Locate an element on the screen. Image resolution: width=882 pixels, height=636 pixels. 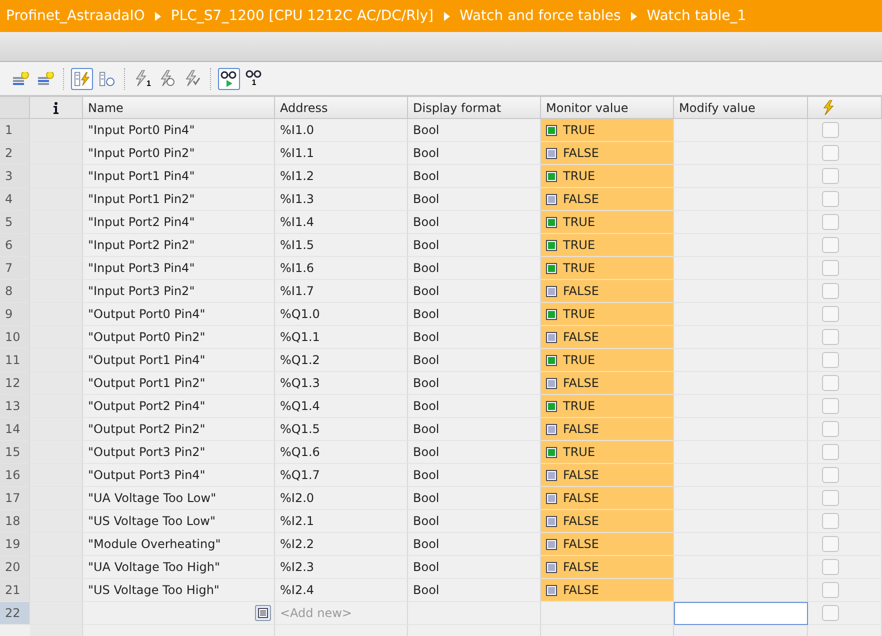
table-cell: %I2.3 is located at coordinates (341, 567).